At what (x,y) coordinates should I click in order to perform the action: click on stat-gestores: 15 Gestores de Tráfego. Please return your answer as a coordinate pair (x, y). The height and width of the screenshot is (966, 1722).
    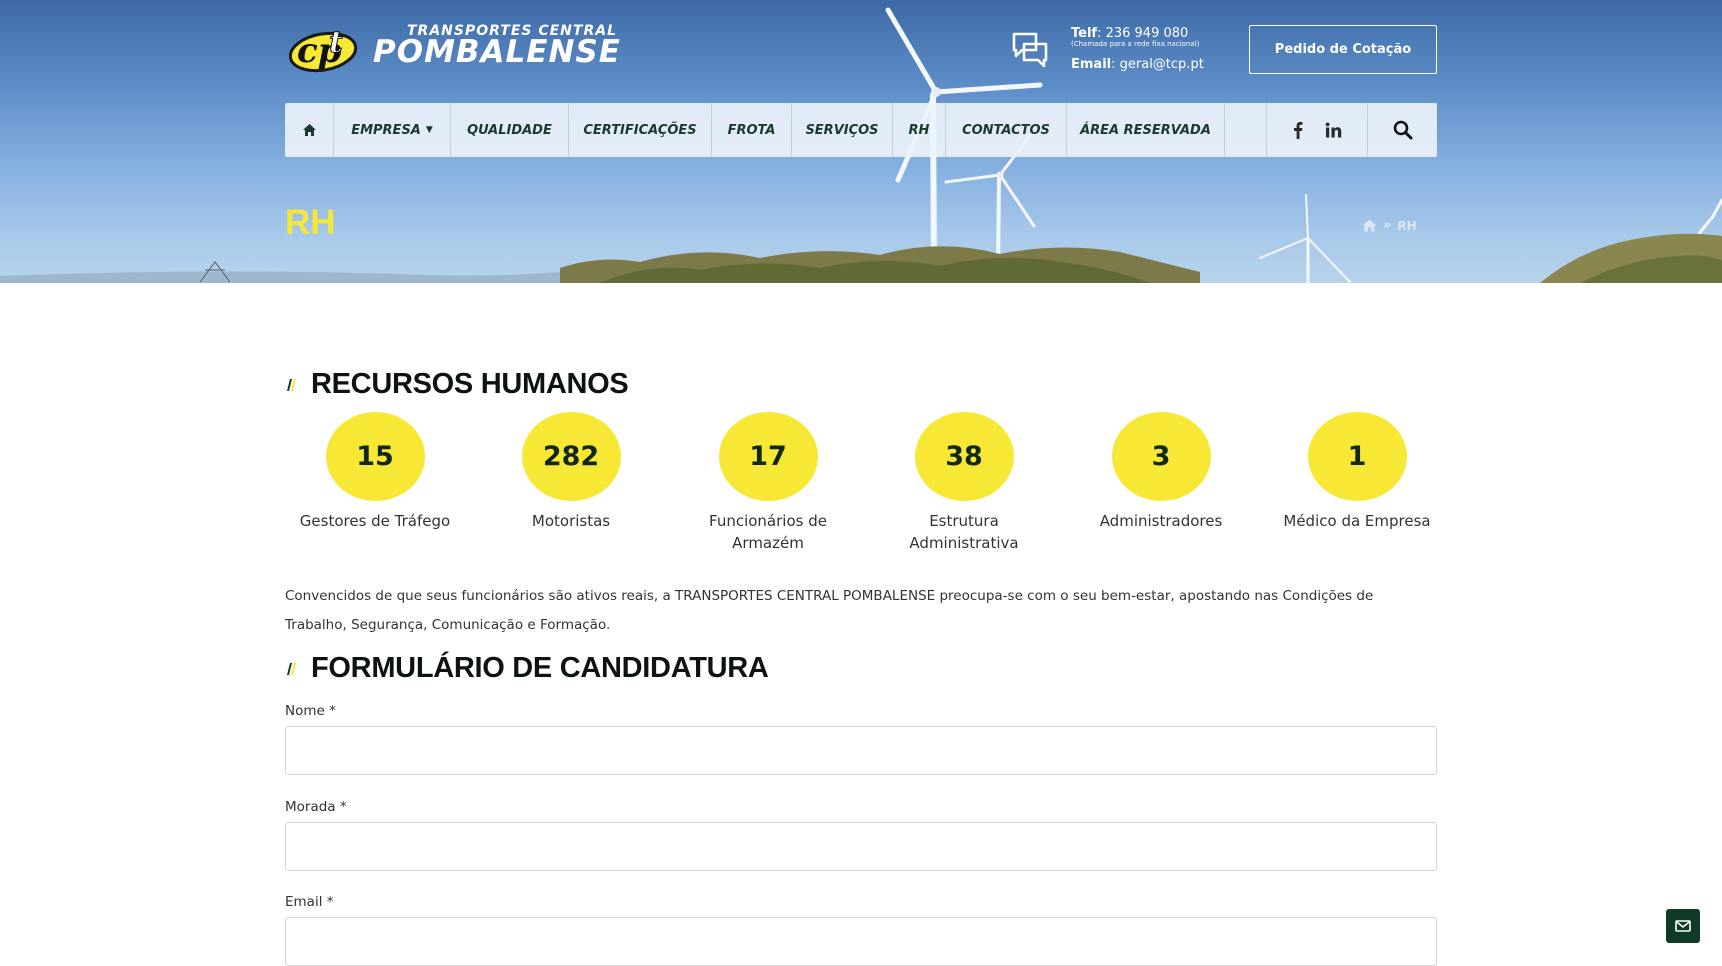
    Looking at the image, I should click on (375, 472).